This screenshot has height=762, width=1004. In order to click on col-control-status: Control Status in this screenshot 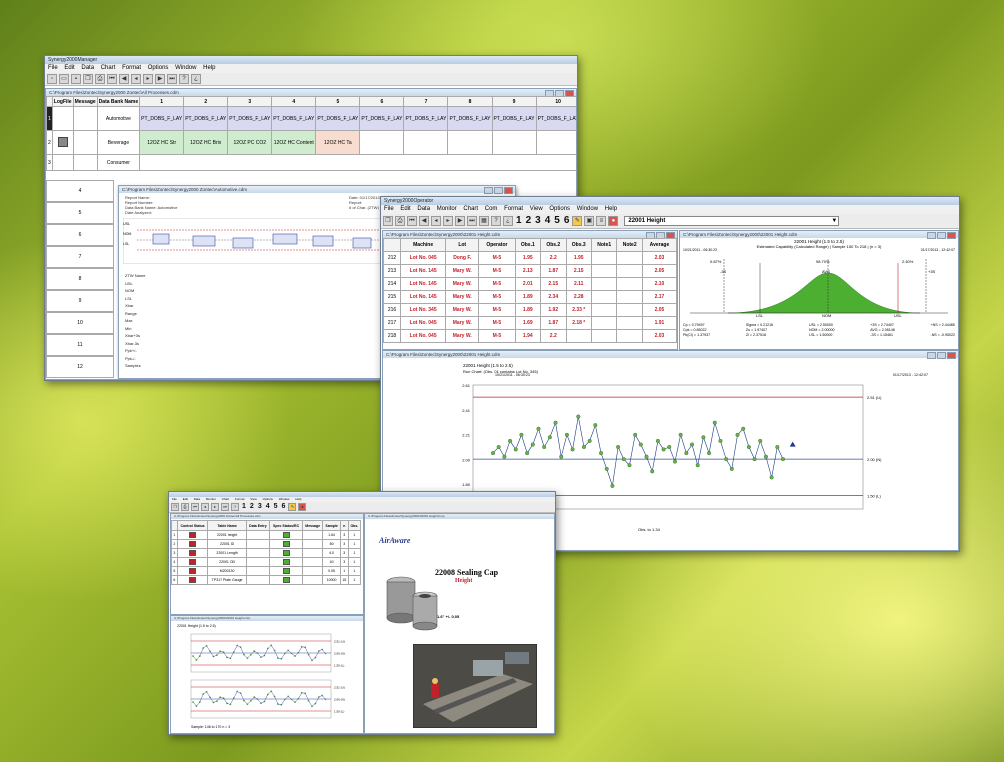, I will do `click(192, 525)`.